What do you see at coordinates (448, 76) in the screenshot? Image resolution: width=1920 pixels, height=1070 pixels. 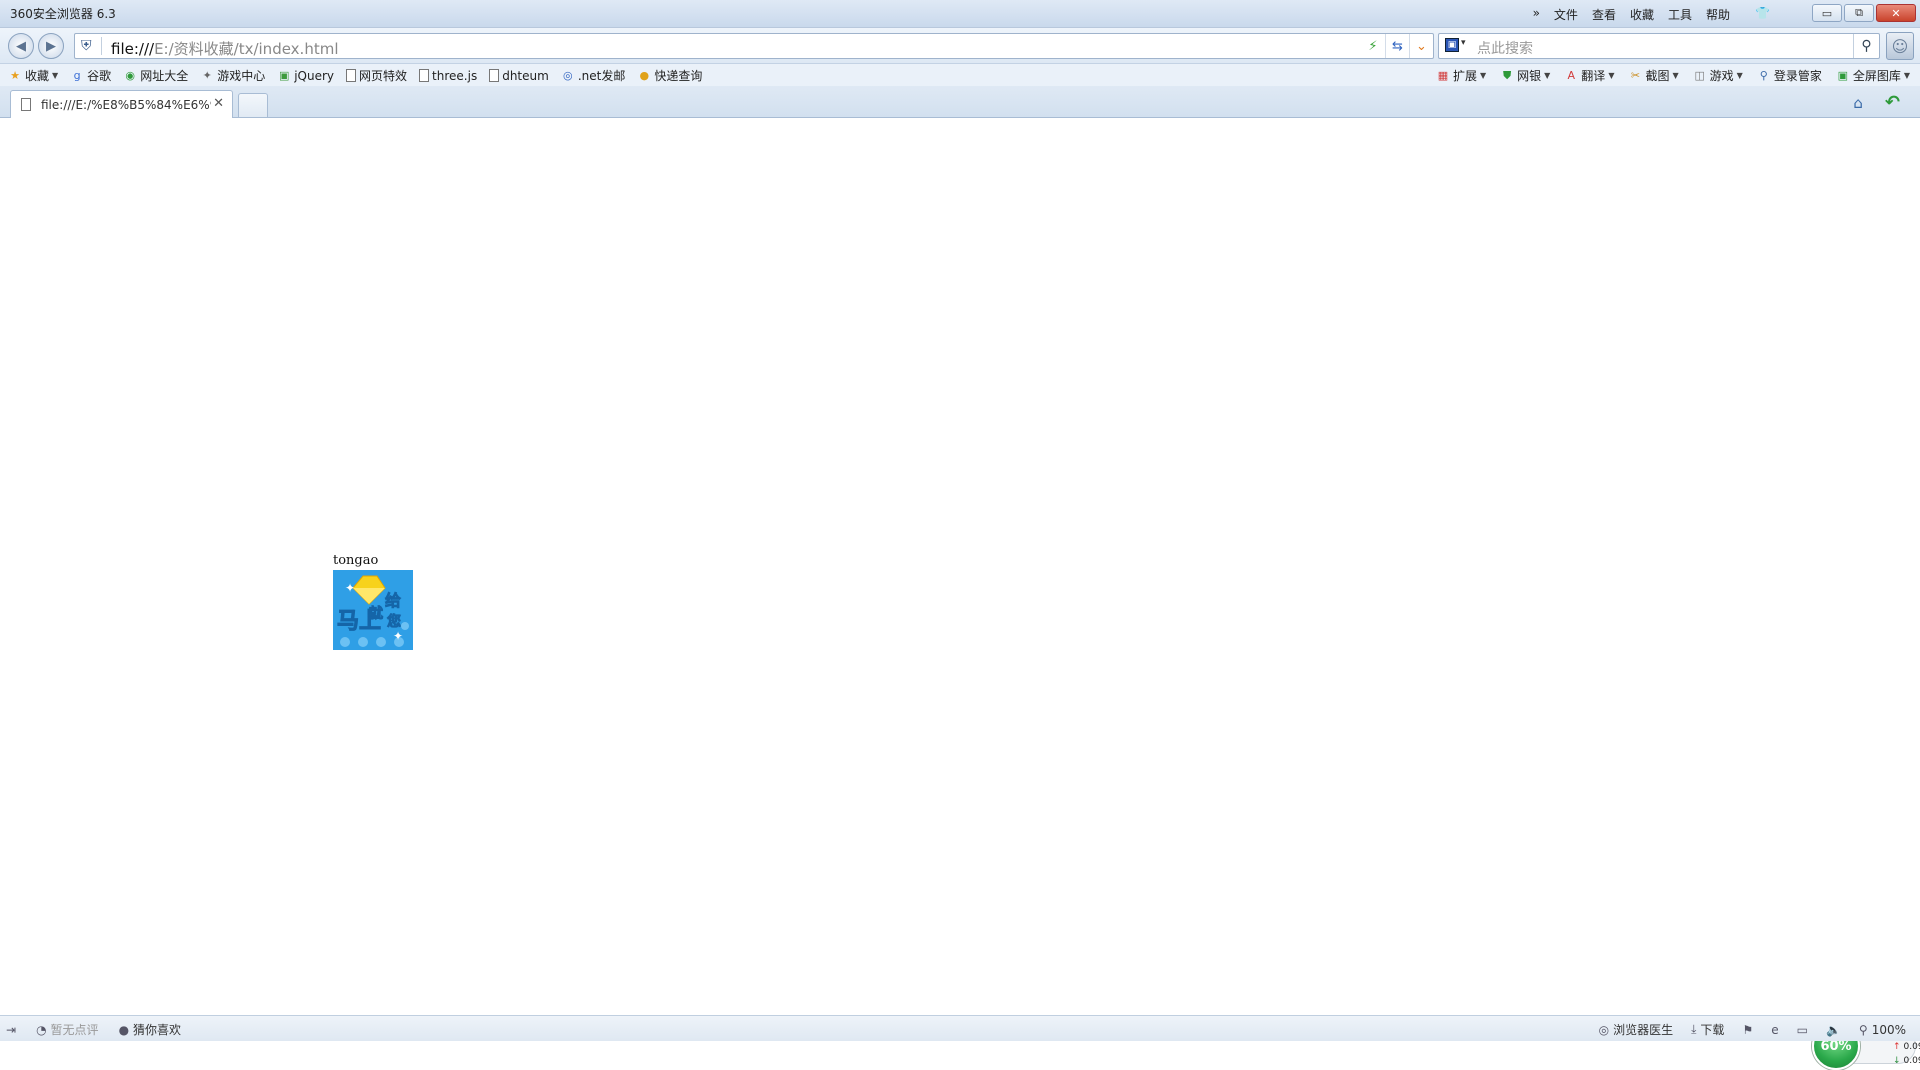 I see `favorite-page: three.js` at bounding box center [448, 76].